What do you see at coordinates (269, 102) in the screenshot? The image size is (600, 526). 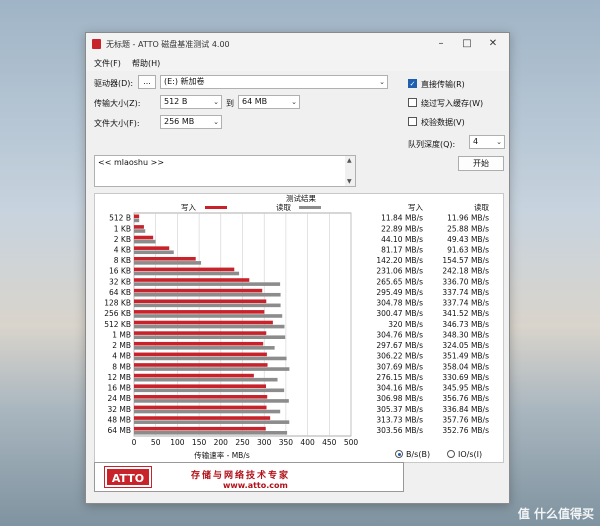 I see `transfer-to-select: 64 MB ⌄` at bounding box center [269, 102].